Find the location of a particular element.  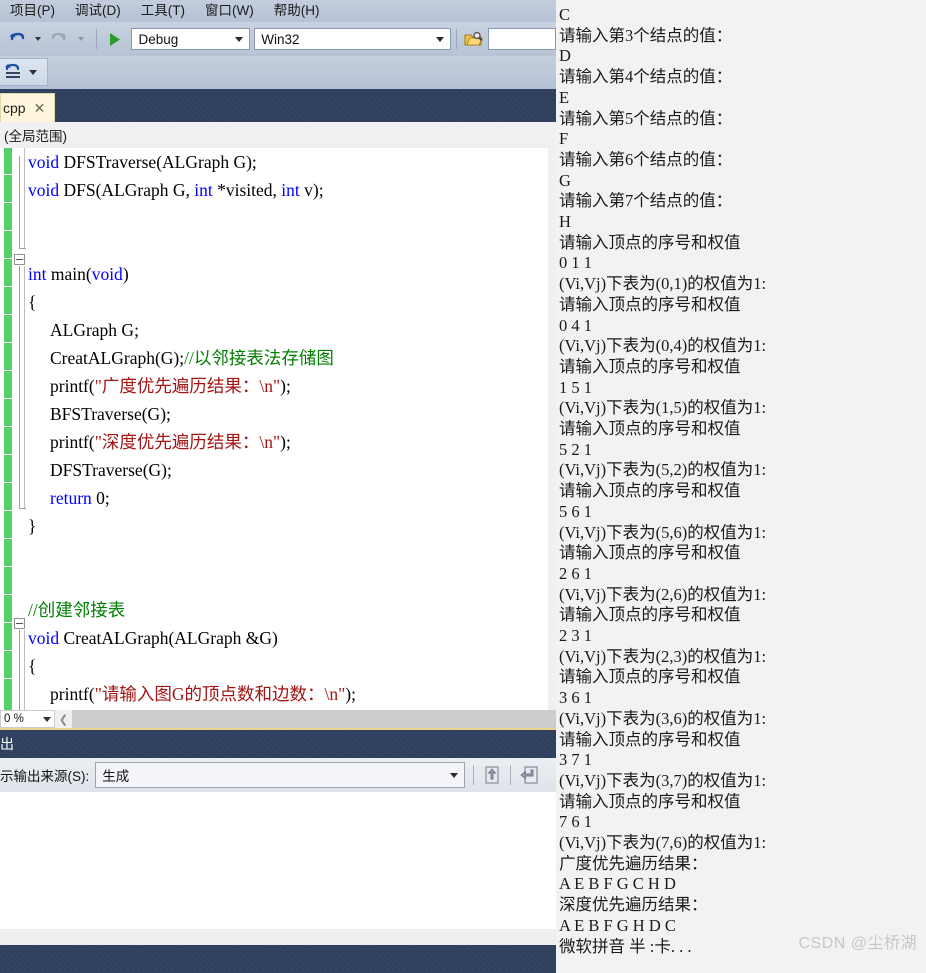

output-source-label: 示输出来源(S): is located at coordinates (45, 776).